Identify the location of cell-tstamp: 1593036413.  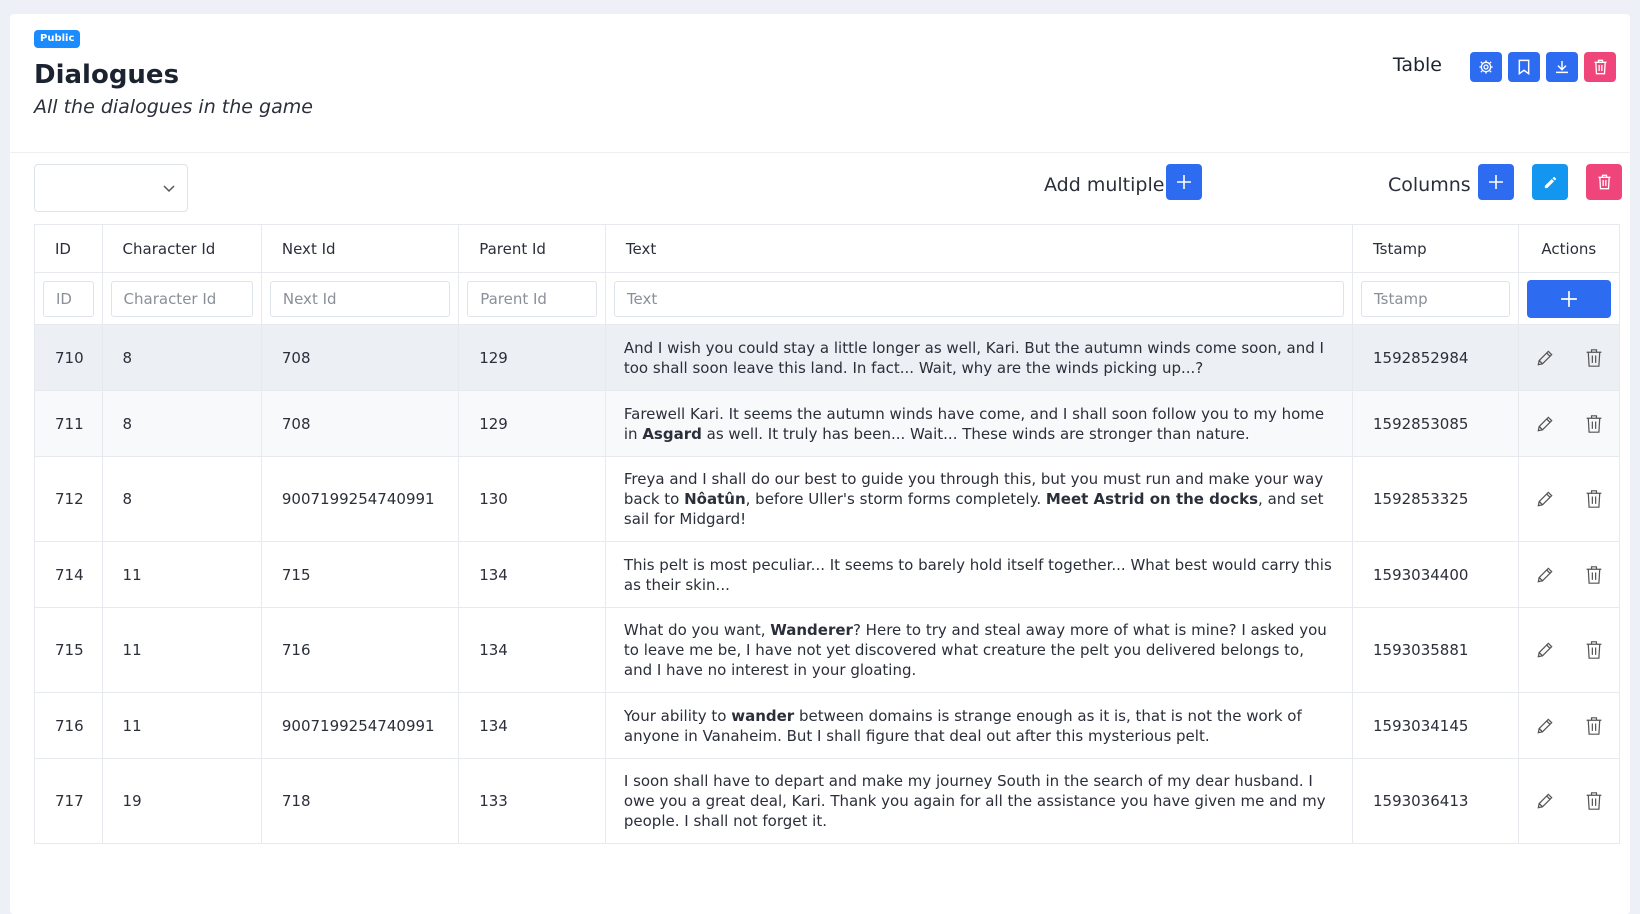
(1435, 801).